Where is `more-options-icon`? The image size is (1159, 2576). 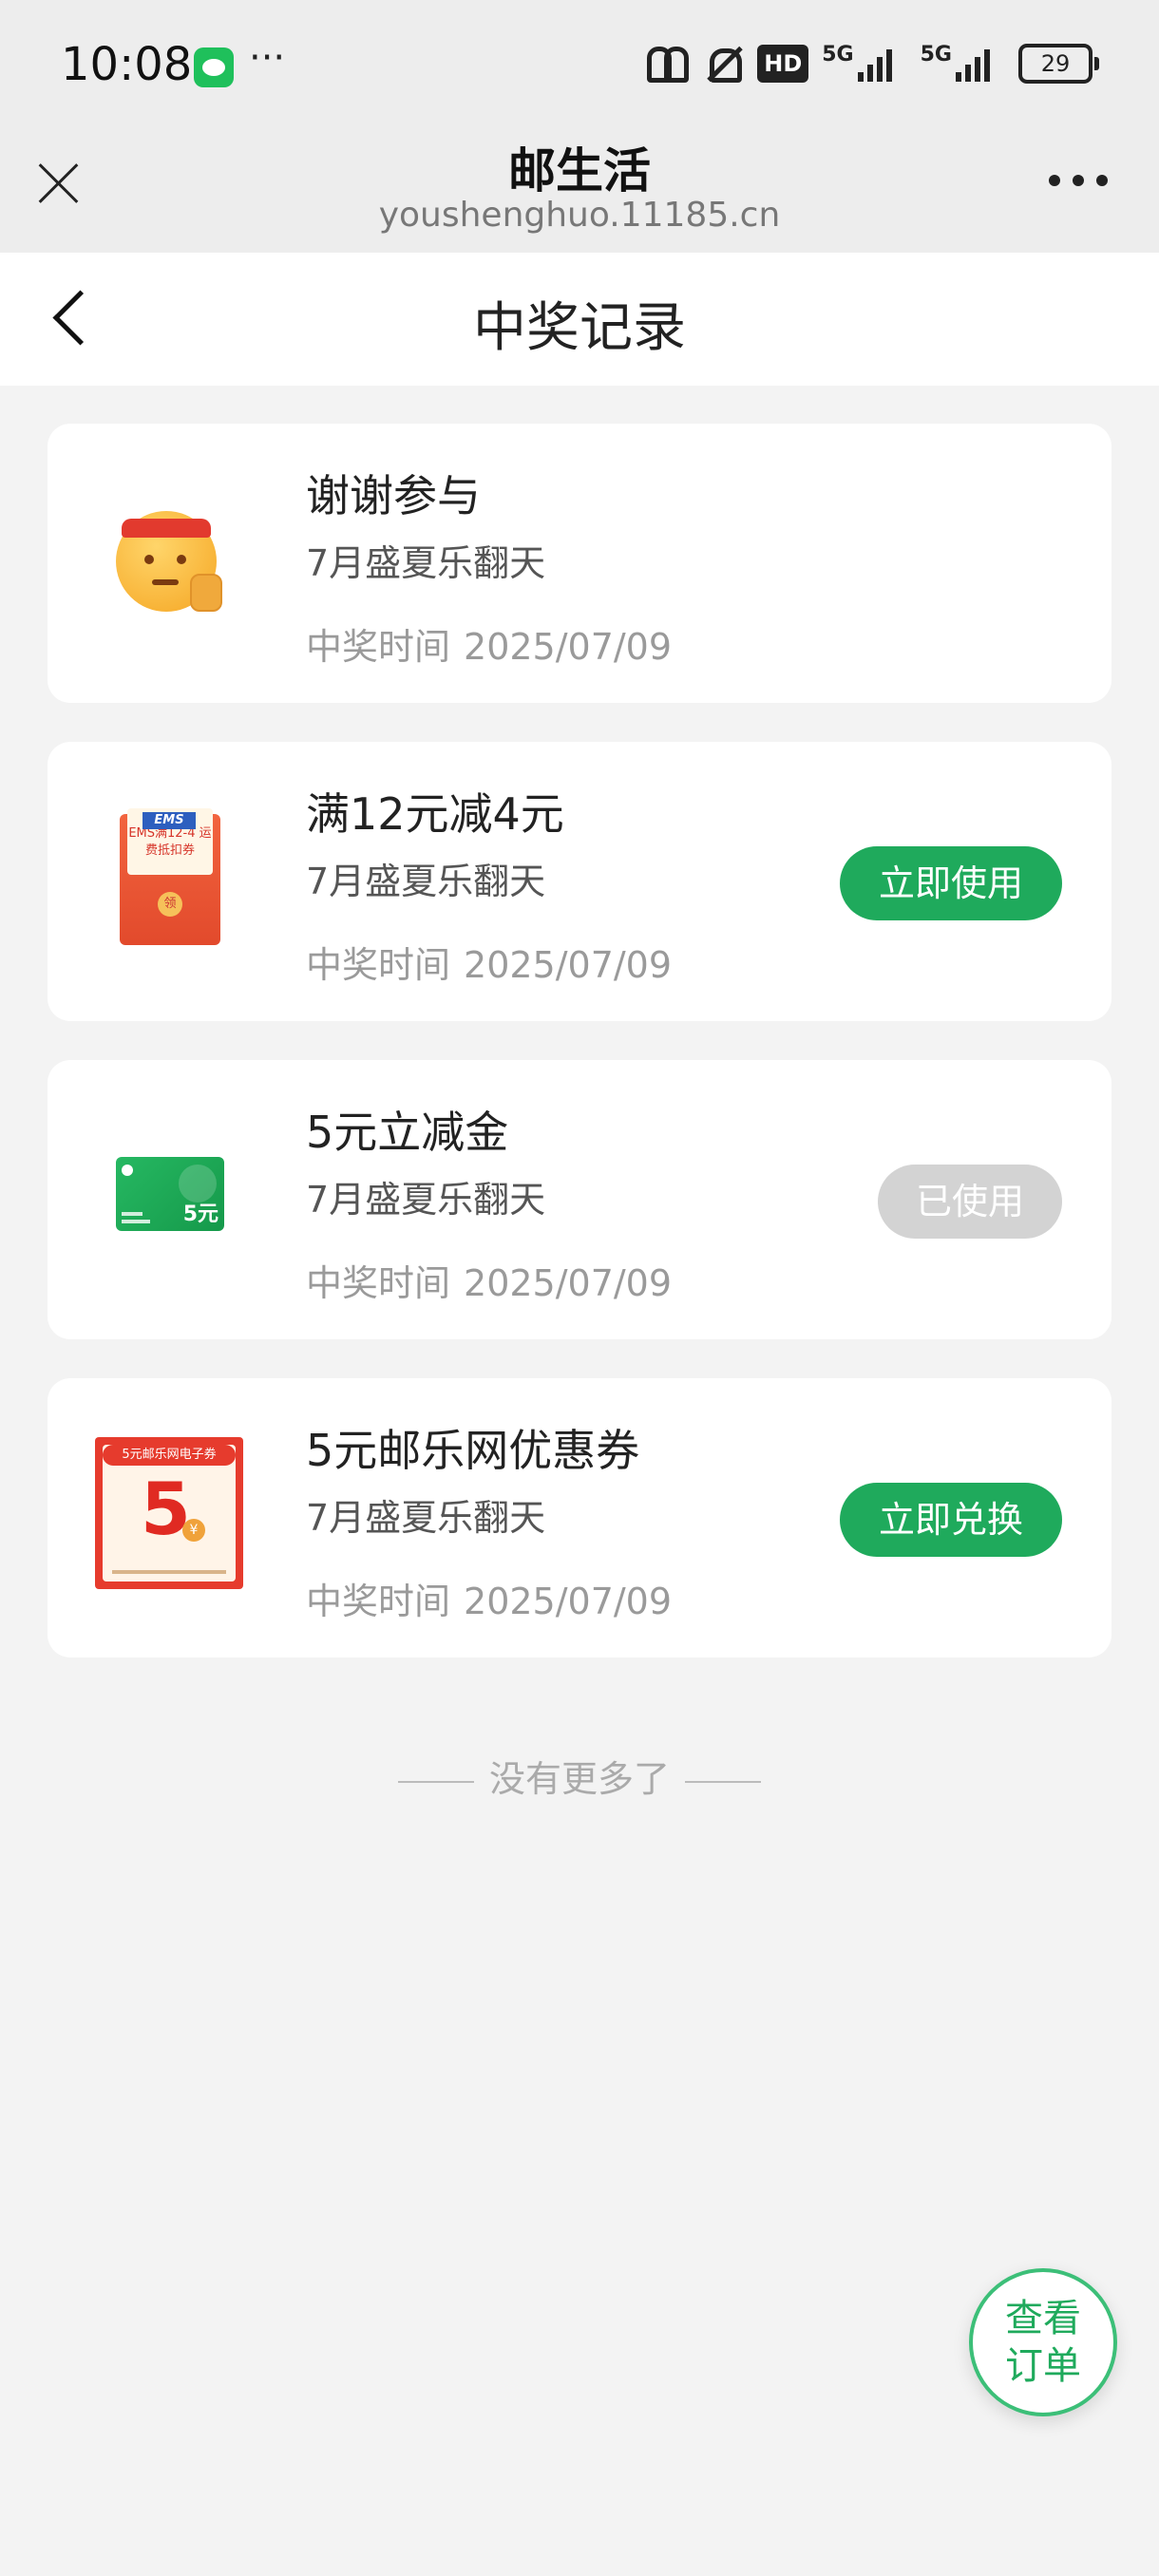
more-options-icon is located at coordinates (1078, 181).